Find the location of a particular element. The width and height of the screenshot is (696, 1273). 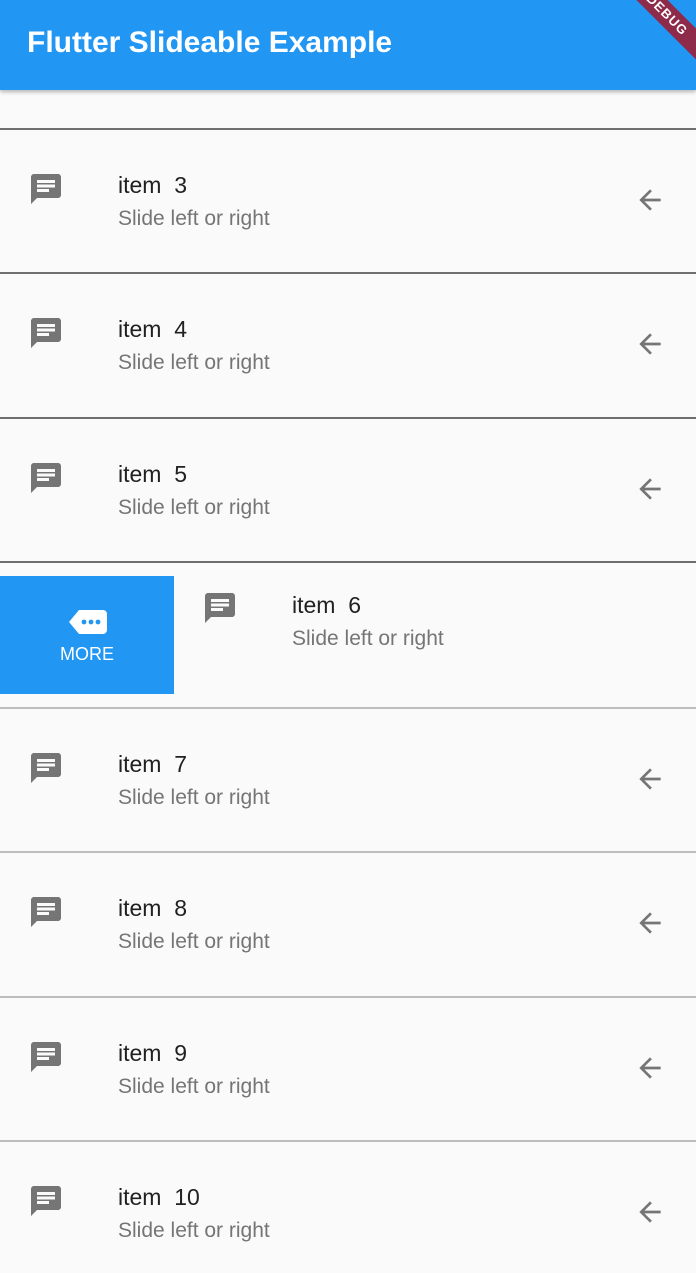

more-chat-icon is located at coordinates (88, 622).